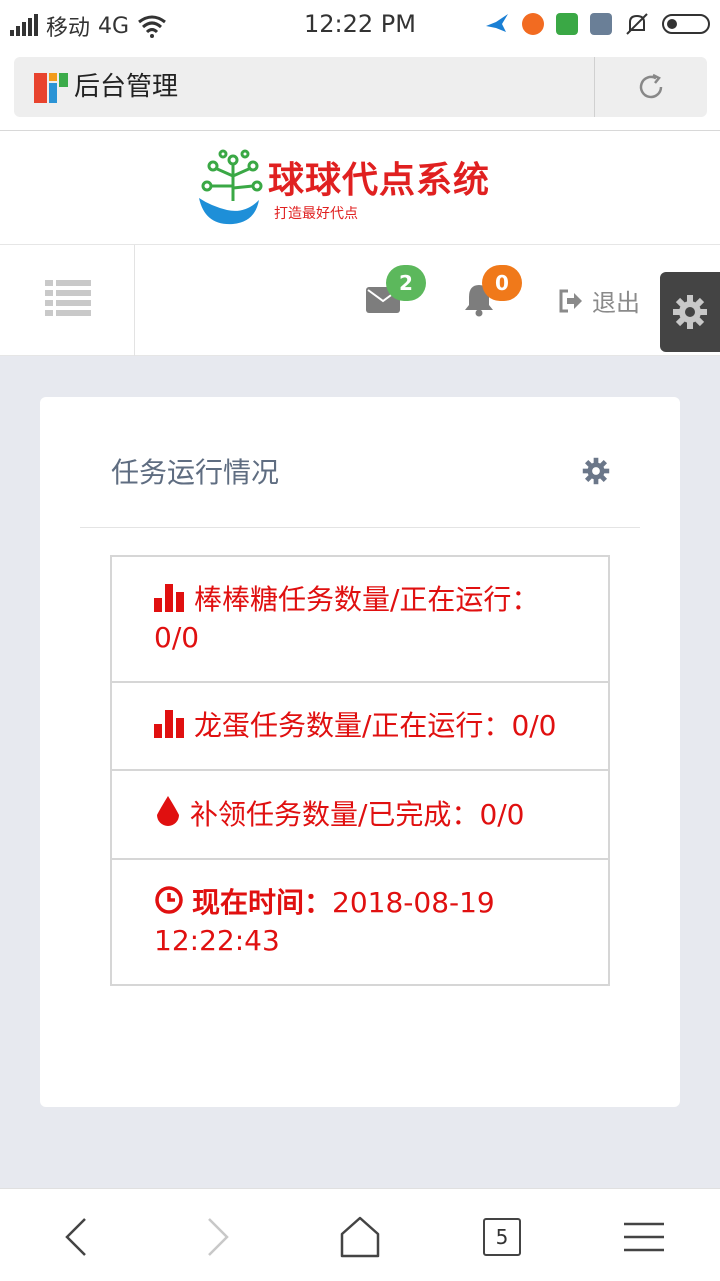 The image size is (720, 1281). I want to click on stat-current-time: 现在时间：2018-08-19 12:22:43, so click(360, 922).